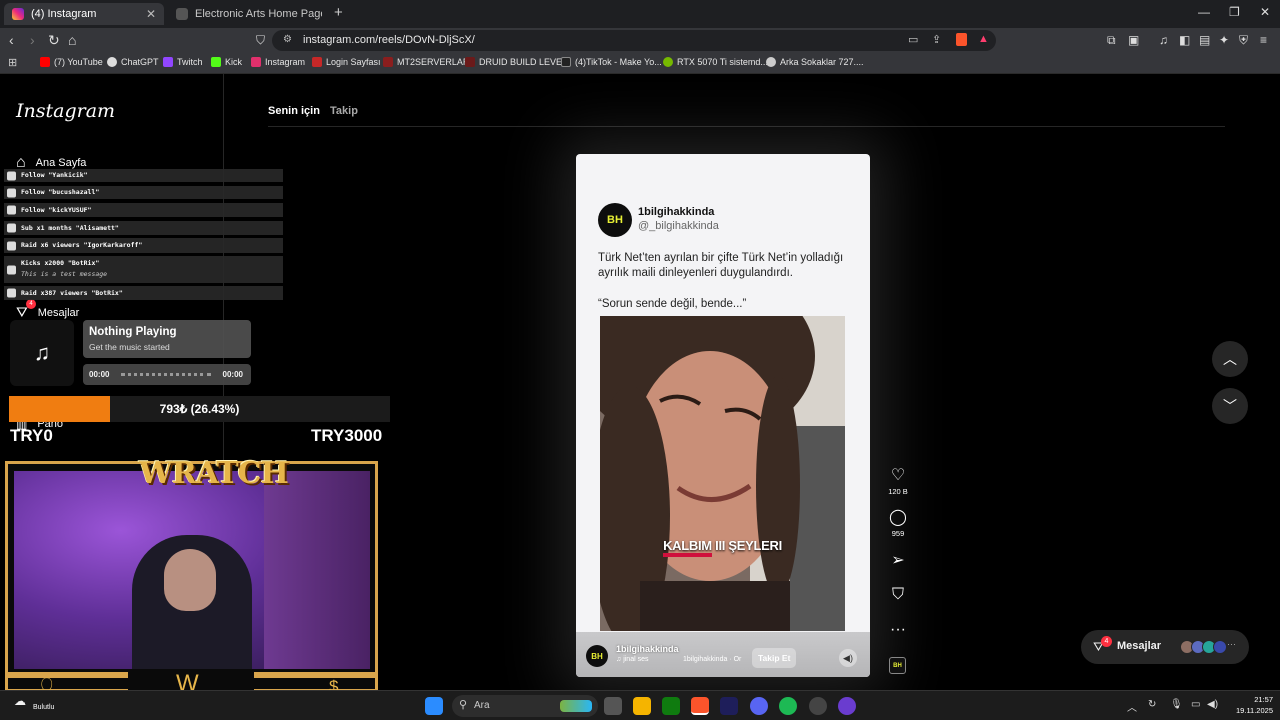 This screenshot has width=1280, height=720. What do you see at coordinates (898, 481) in the screenshot?
I see `like-button: ♡ 120 B` at bounding box center [898, 481].